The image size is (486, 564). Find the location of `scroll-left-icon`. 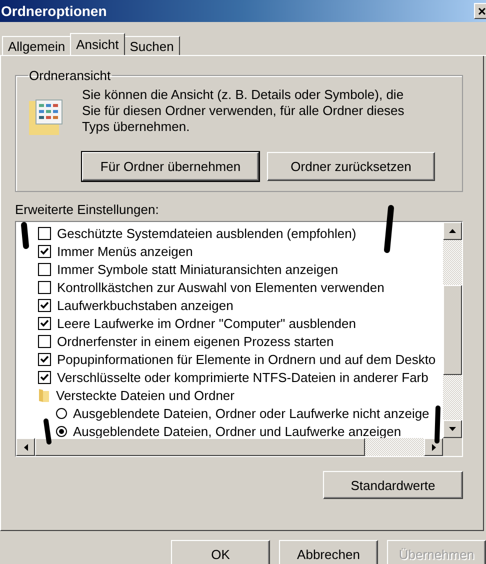

scroll-left-icon is located at coordinates (25, 447).